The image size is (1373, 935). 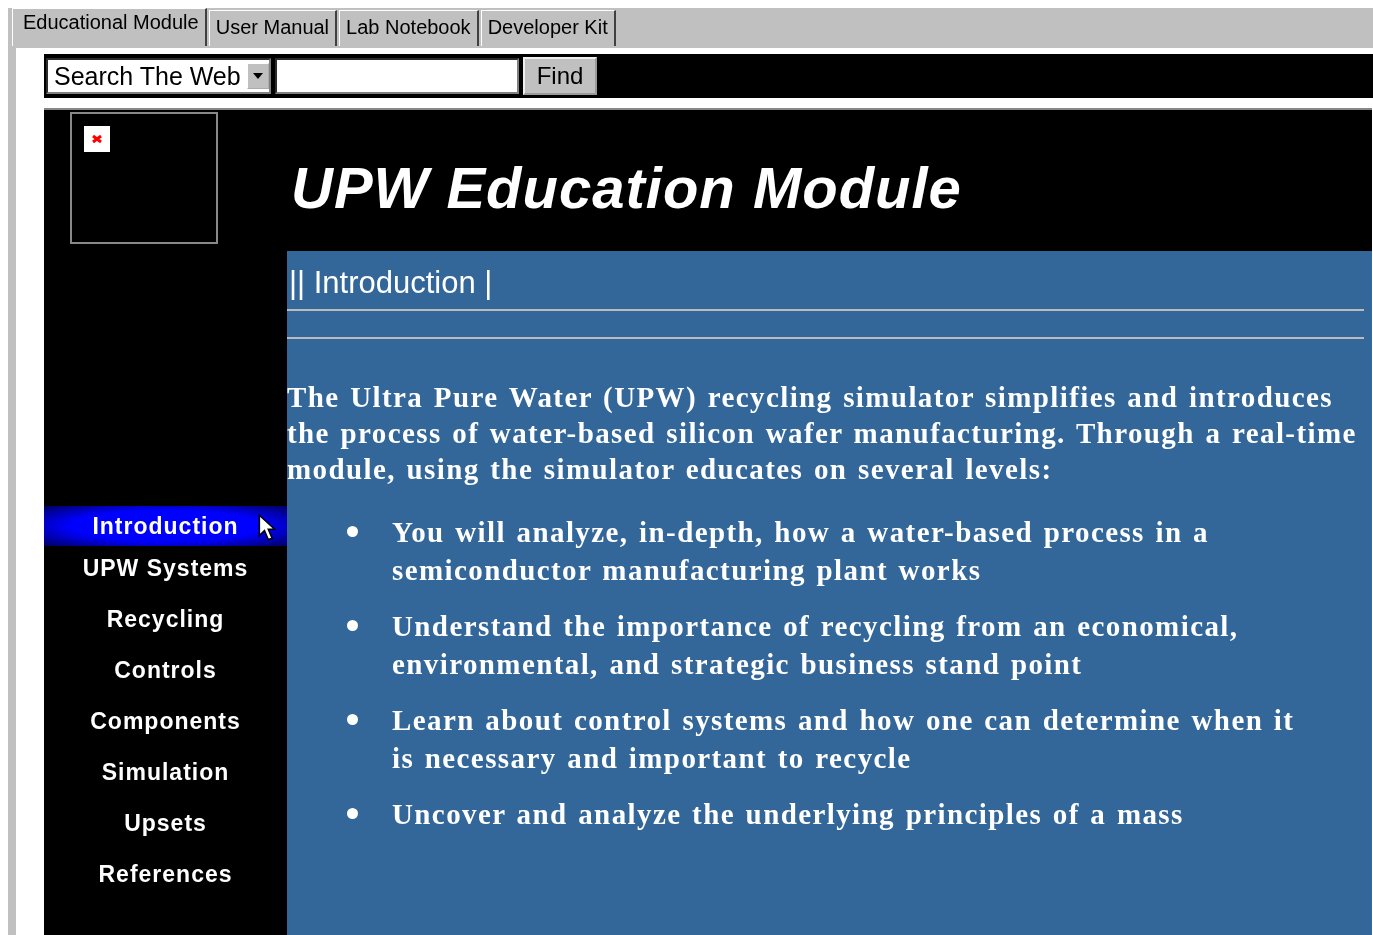 I want to click on section-heading: || Introduction |, so click(x=391, y=283).